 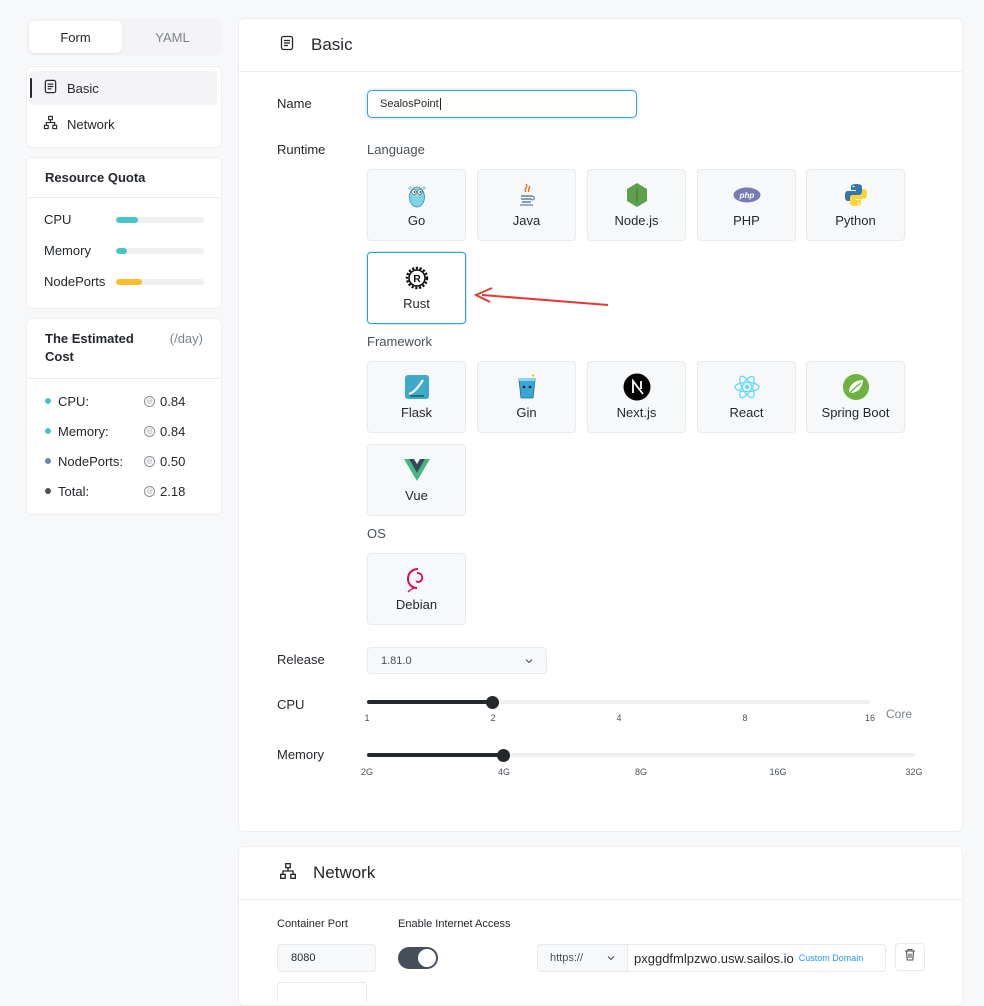 I want to click on tab-form: Form, so click(x=75, y=37).